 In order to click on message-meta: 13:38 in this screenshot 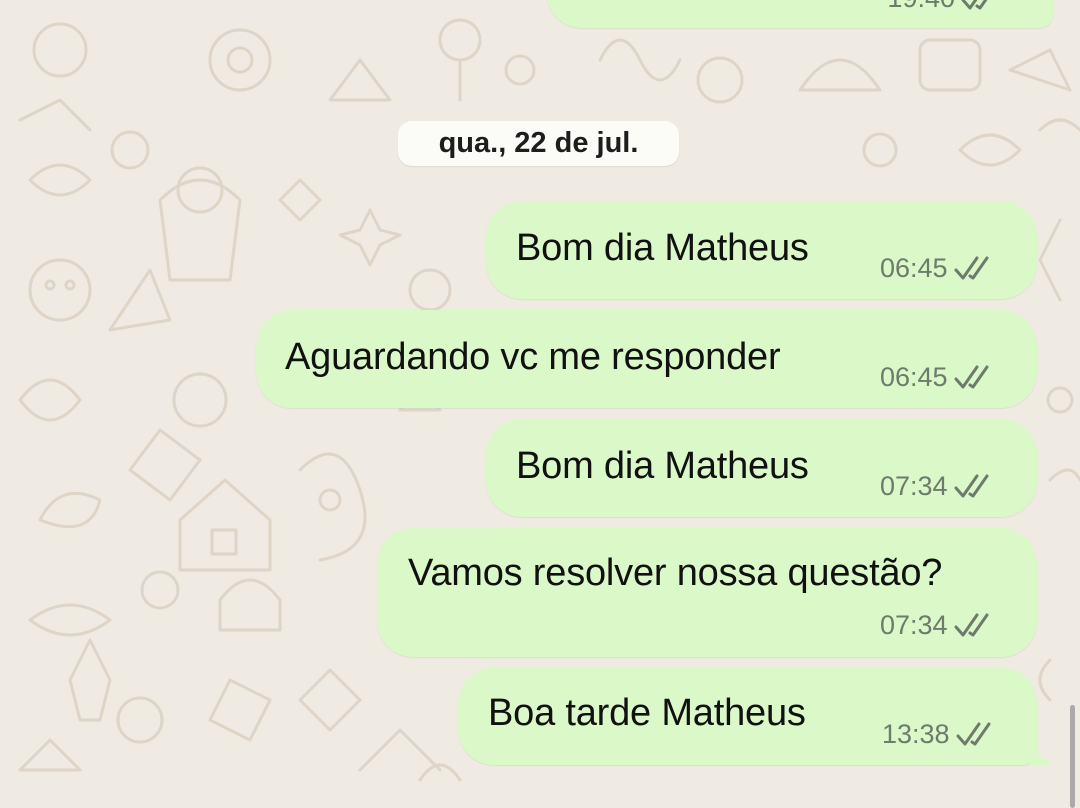, I will do `click(940, 734)`.